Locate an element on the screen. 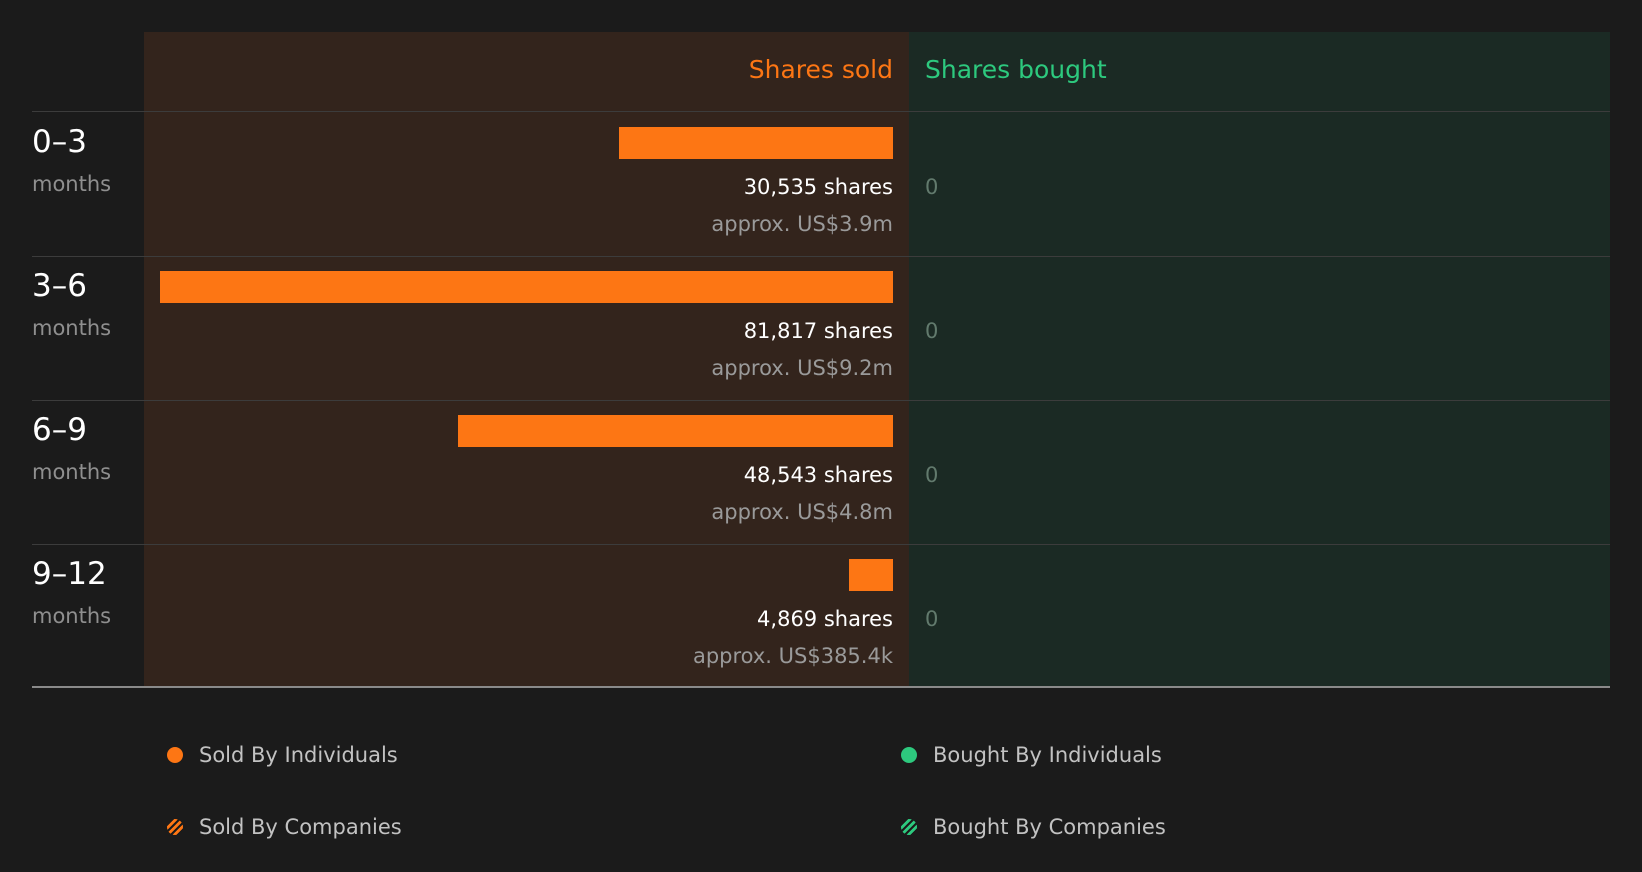  sold-shares-label: 81,817 shares is located at coordinates (818, 331).